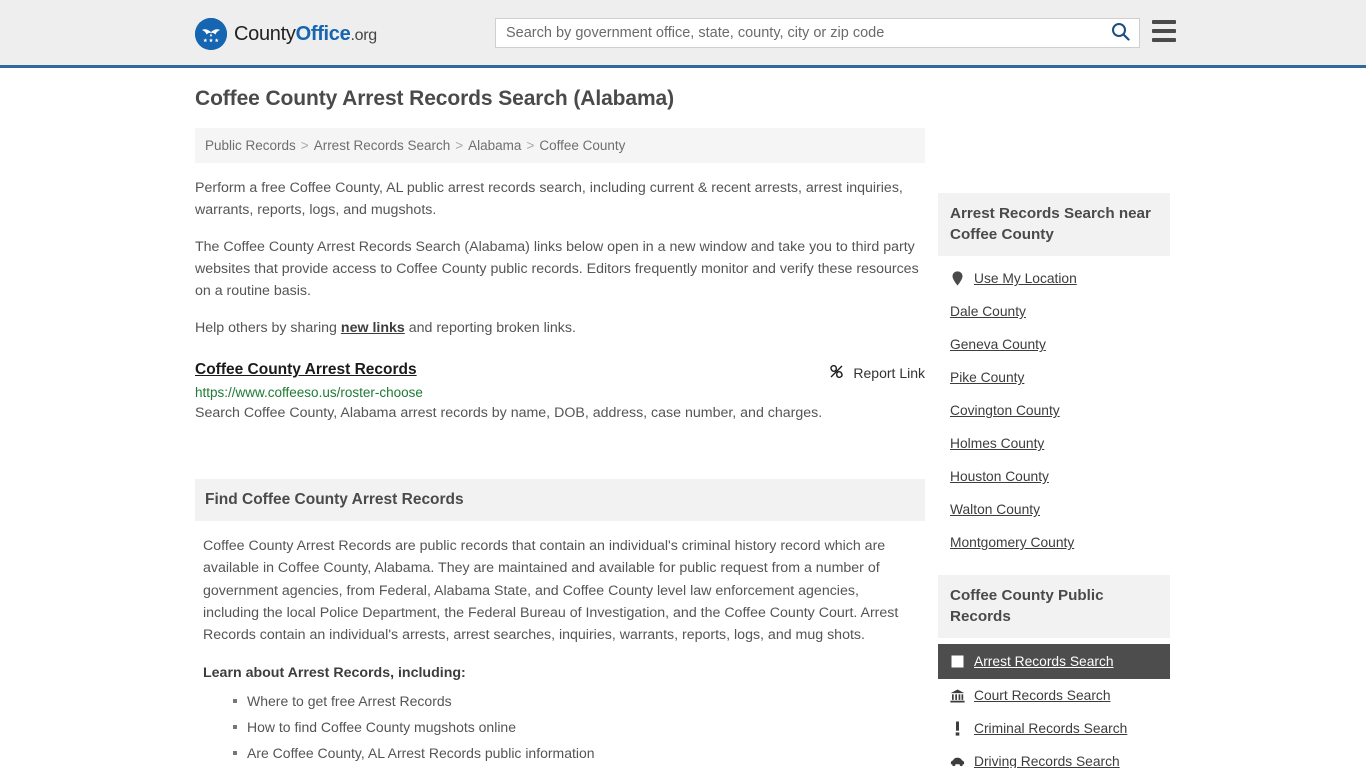 This screenshot has width=1366, height=768. I want to click on sidebar-item-covington-county: Covington County, so click(1054, 410).